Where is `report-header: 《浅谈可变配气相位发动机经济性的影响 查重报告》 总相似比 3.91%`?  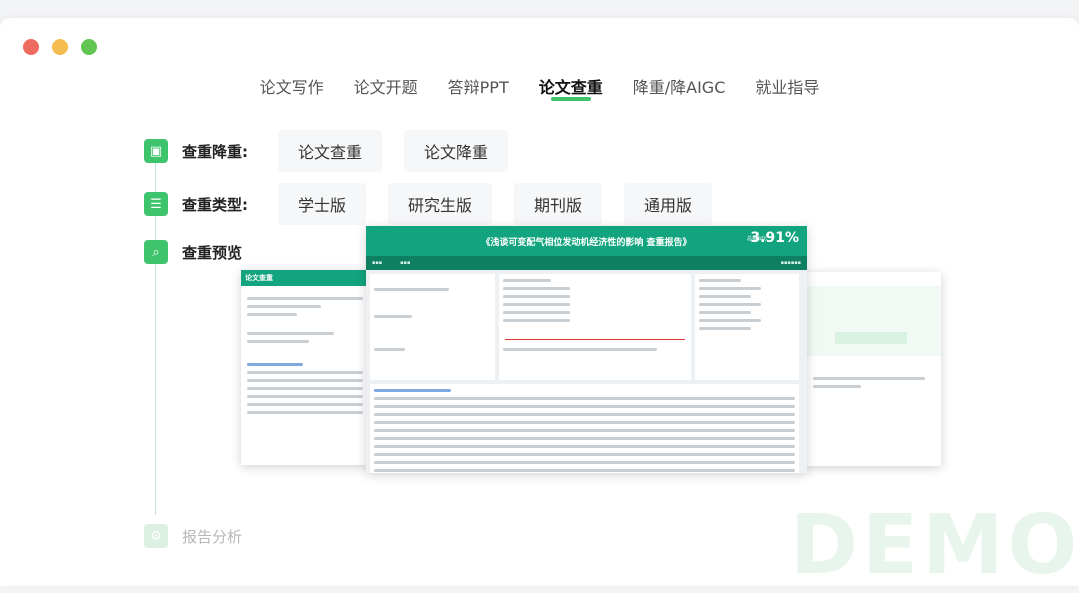
report-header: 《浅谈可变配气相位发动机经济性的影响 查重报告》 总相似比 3.91% is located at coordinates (586, 241).